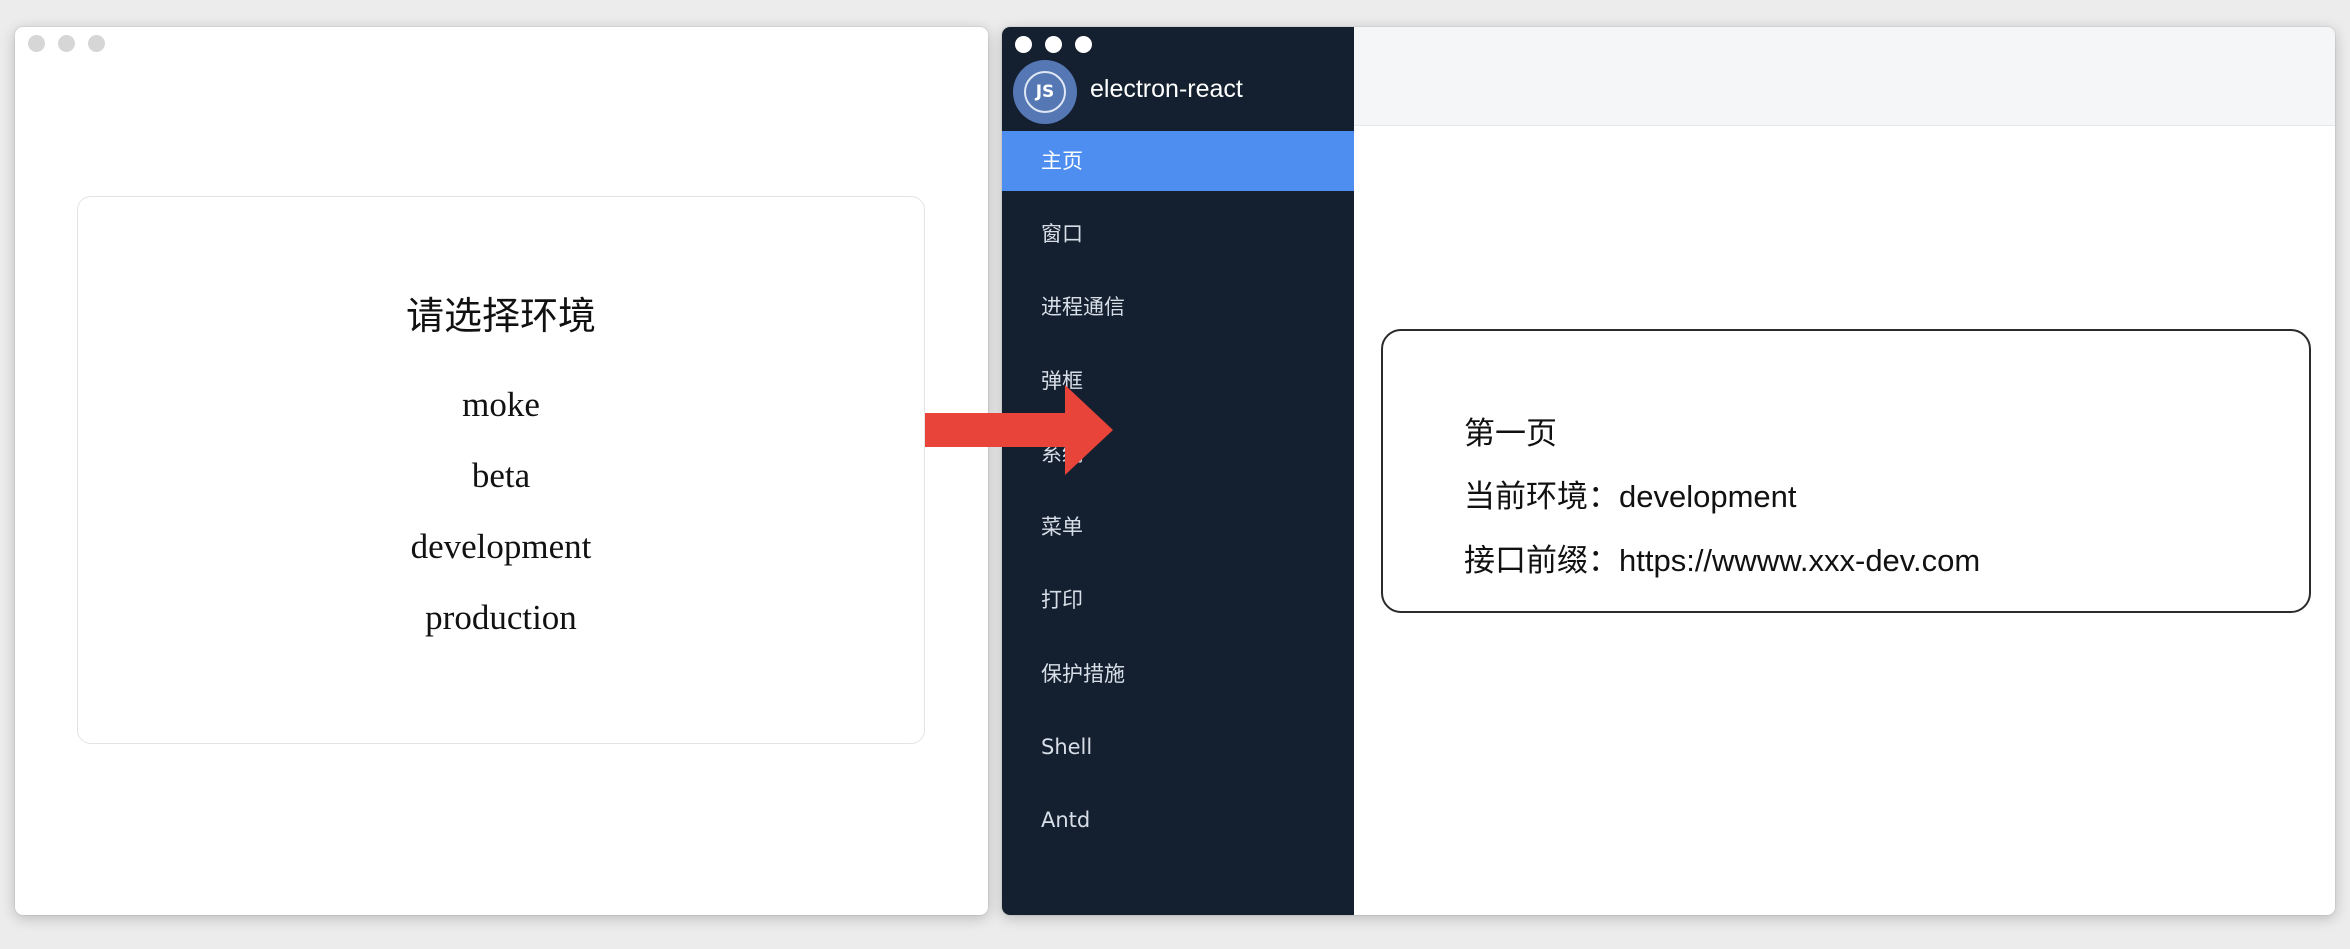 The height and width of the screenshot is (949, 2350). Describe the element at coordinates (501, 617) in the screenshot. I see `env-option-production: production` at that location.